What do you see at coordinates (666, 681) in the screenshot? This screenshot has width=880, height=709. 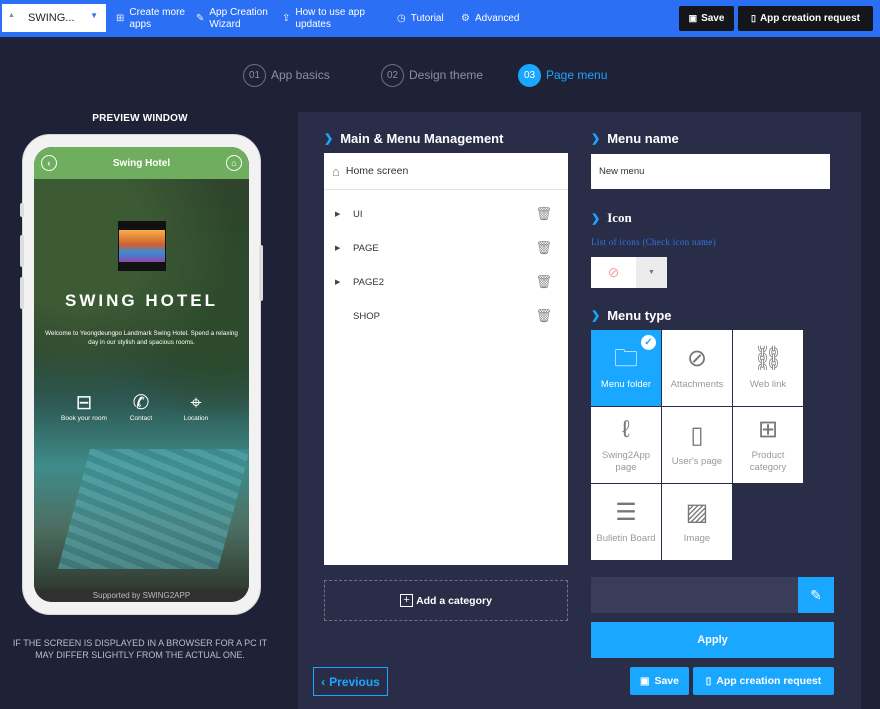 I see `save-label: Save` at bounding box center [666, 681].